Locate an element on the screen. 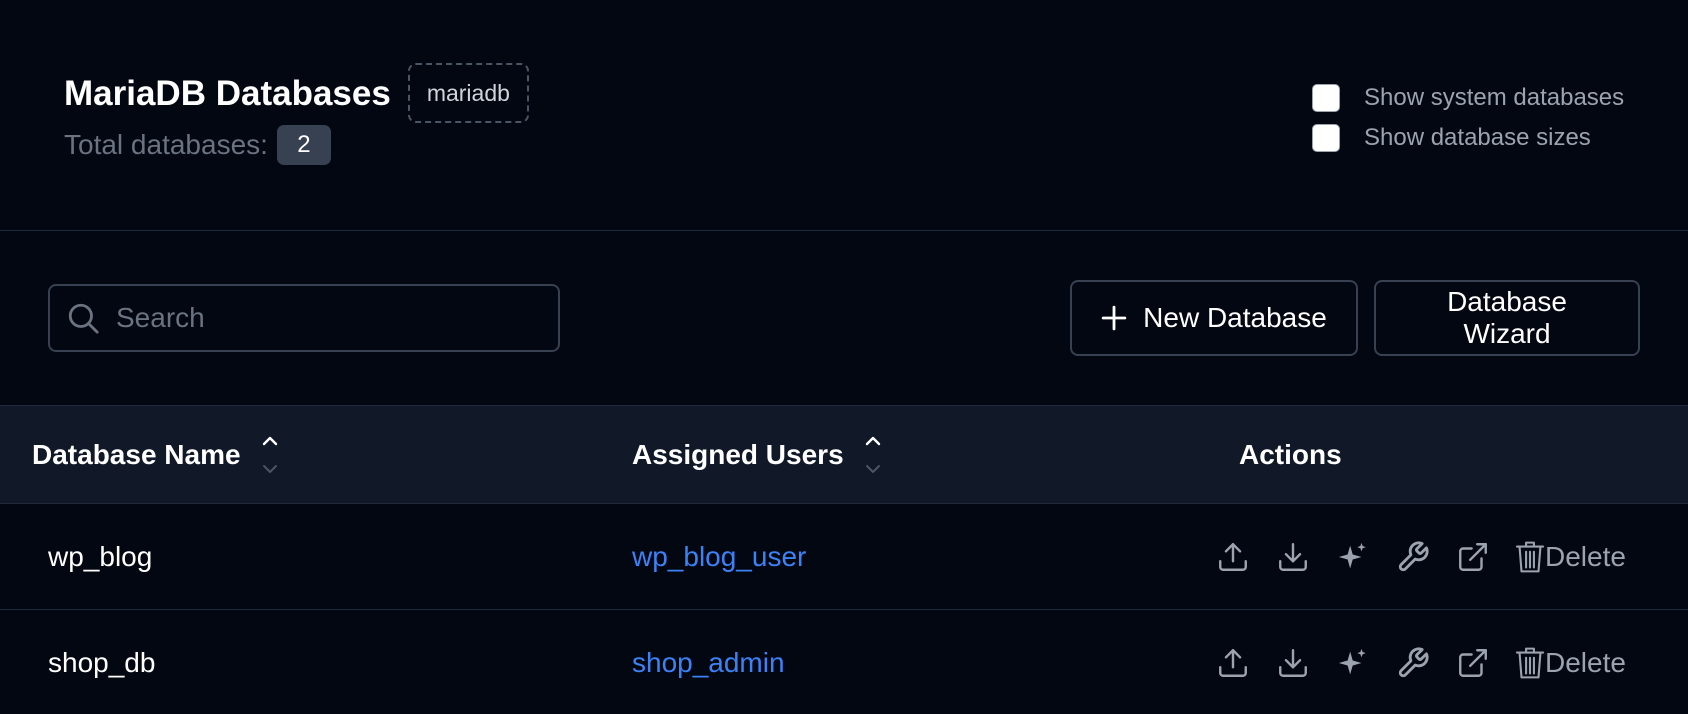 The height and width of the screenshot is (714, 1688). show-system-option: Show system databases is located at coordinates (1468, 98).